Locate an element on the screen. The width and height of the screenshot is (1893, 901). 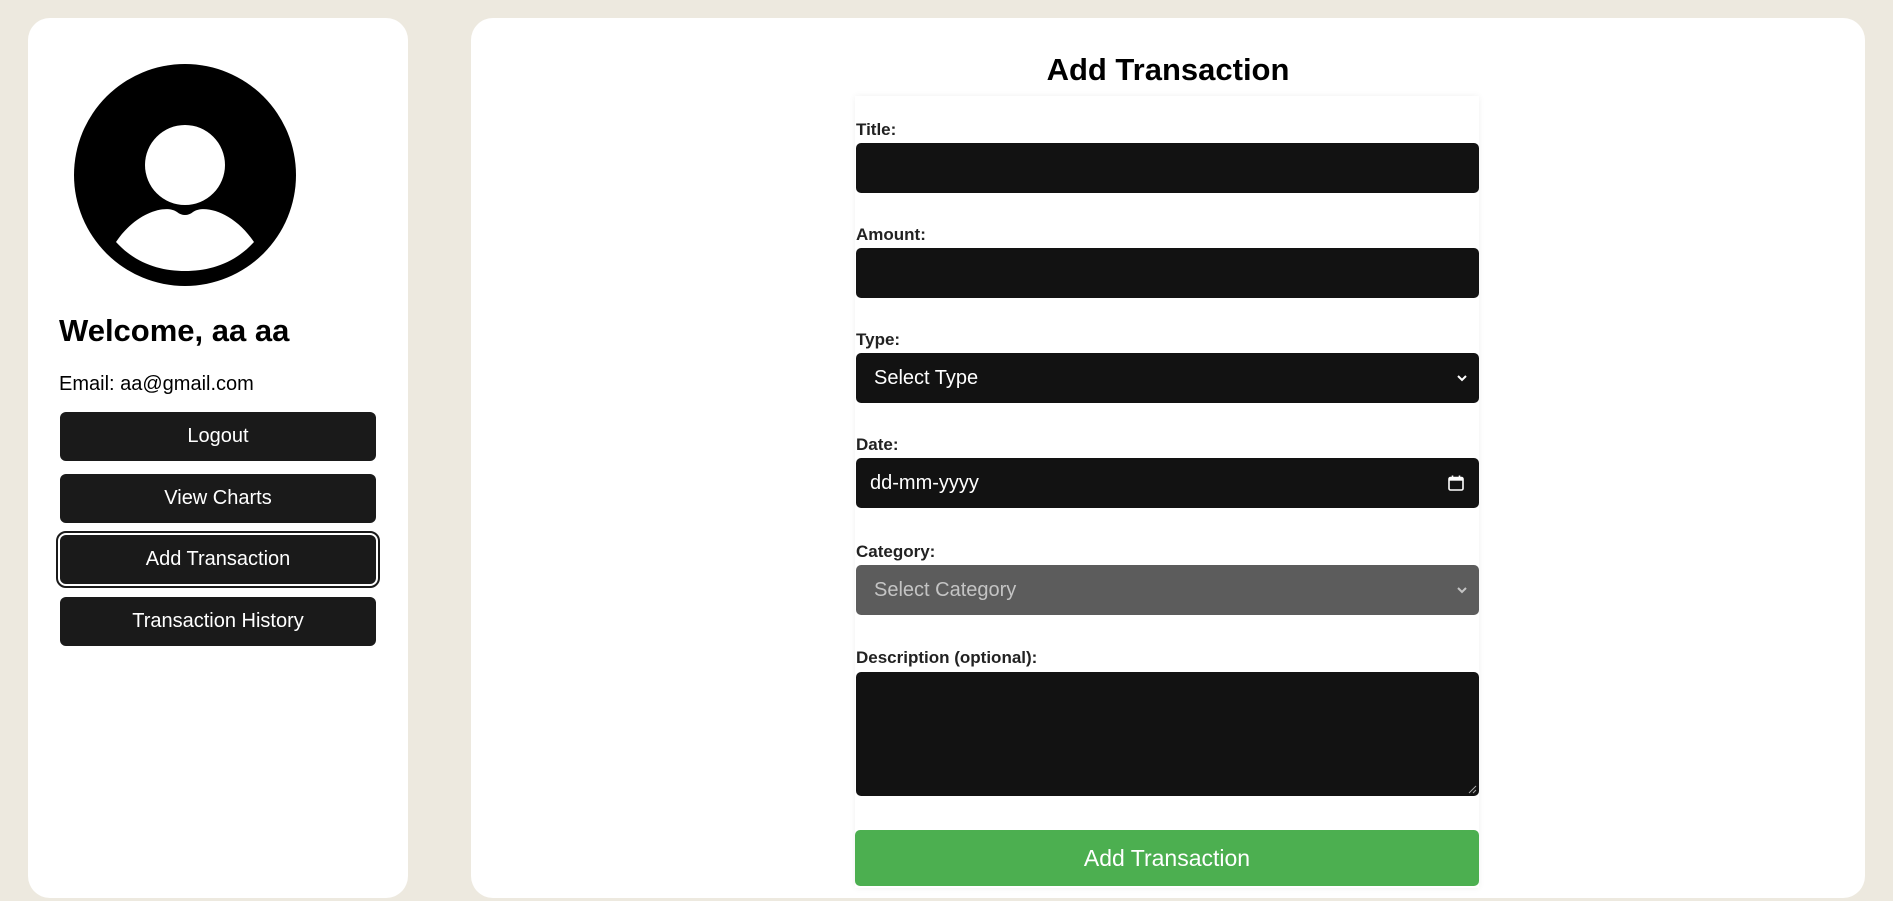
amount-label: Amount: is located at coordinates (891, 234).